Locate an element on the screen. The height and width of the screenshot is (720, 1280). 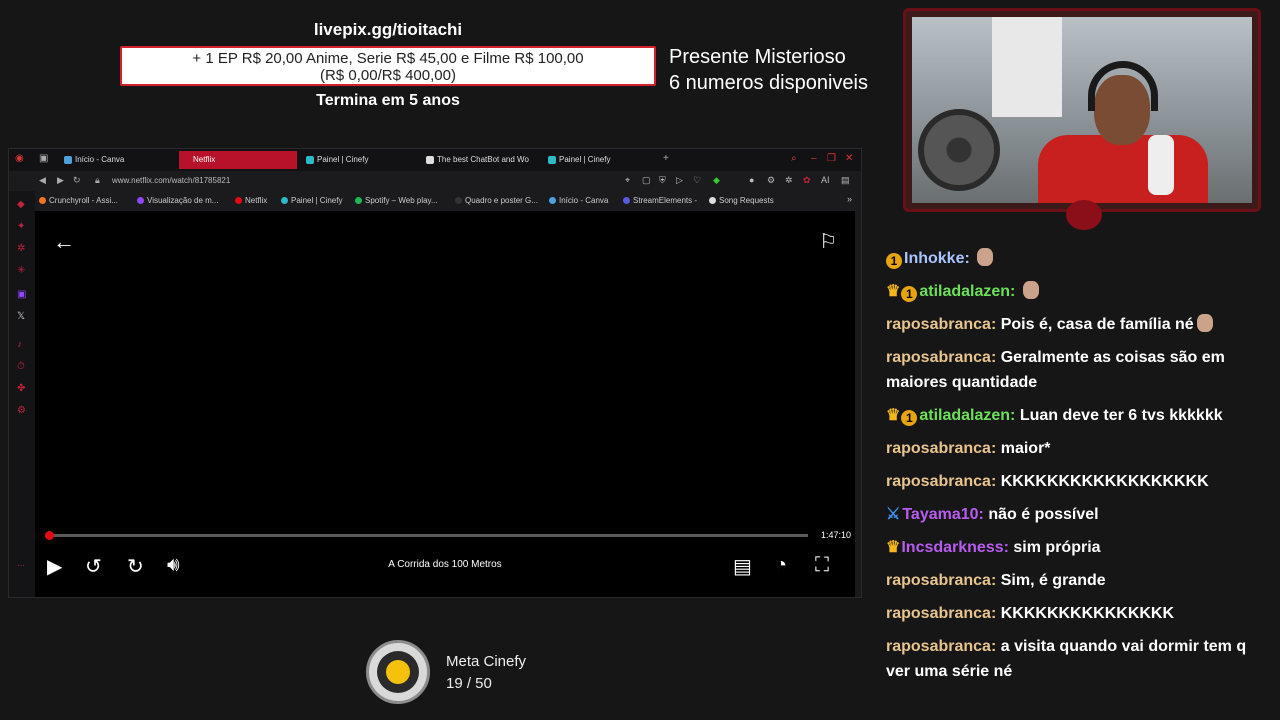
sidebar-extension-icon: ✦ is located at coordinates (21, 226).